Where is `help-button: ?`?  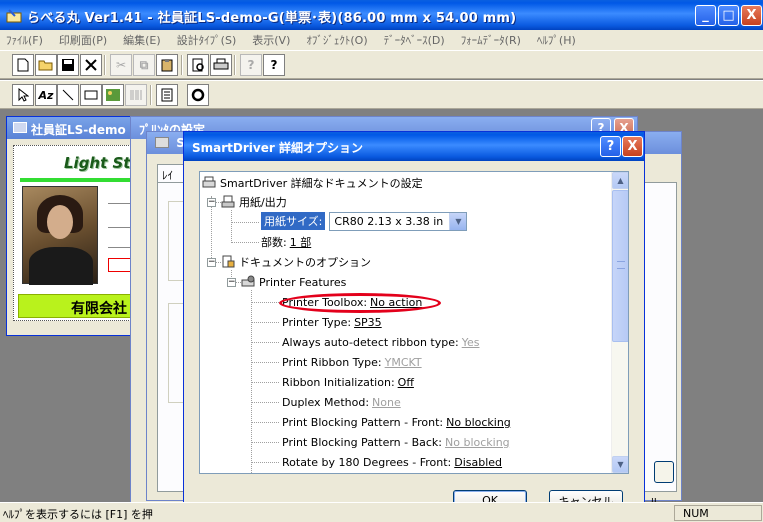
help-button: ? is located at coordinates (610, 146).